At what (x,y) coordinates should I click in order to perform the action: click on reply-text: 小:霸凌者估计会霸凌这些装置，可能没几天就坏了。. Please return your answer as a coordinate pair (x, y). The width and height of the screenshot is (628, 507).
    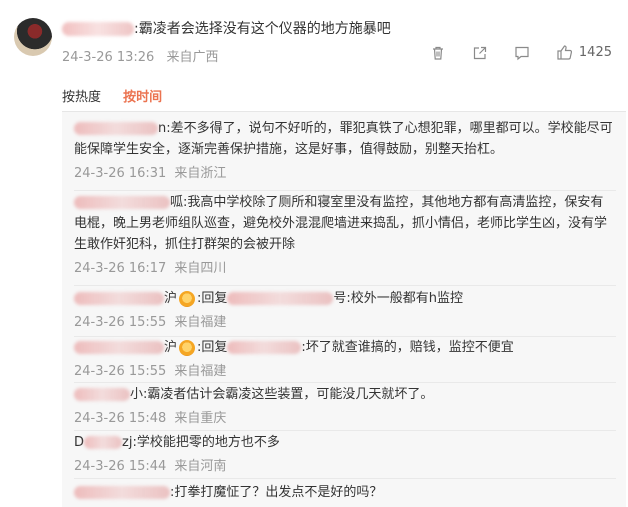
    Looking at the image, I should click on (282, 394).